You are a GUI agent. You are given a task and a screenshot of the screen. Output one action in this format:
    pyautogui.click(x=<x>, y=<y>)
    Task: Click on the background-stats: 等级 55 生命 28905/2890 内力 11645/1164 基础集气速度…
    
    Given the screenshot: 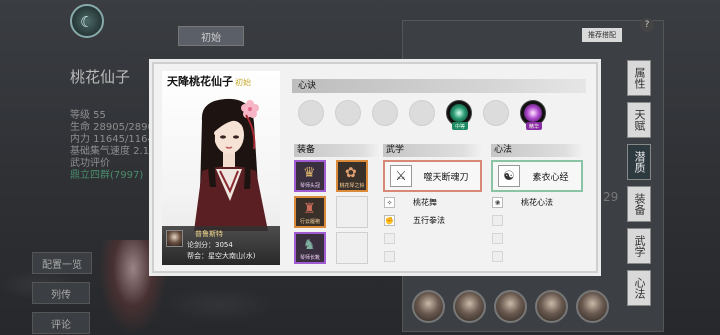 What is the action you would take?
    pyautogui.click(x=112, y=146)
    